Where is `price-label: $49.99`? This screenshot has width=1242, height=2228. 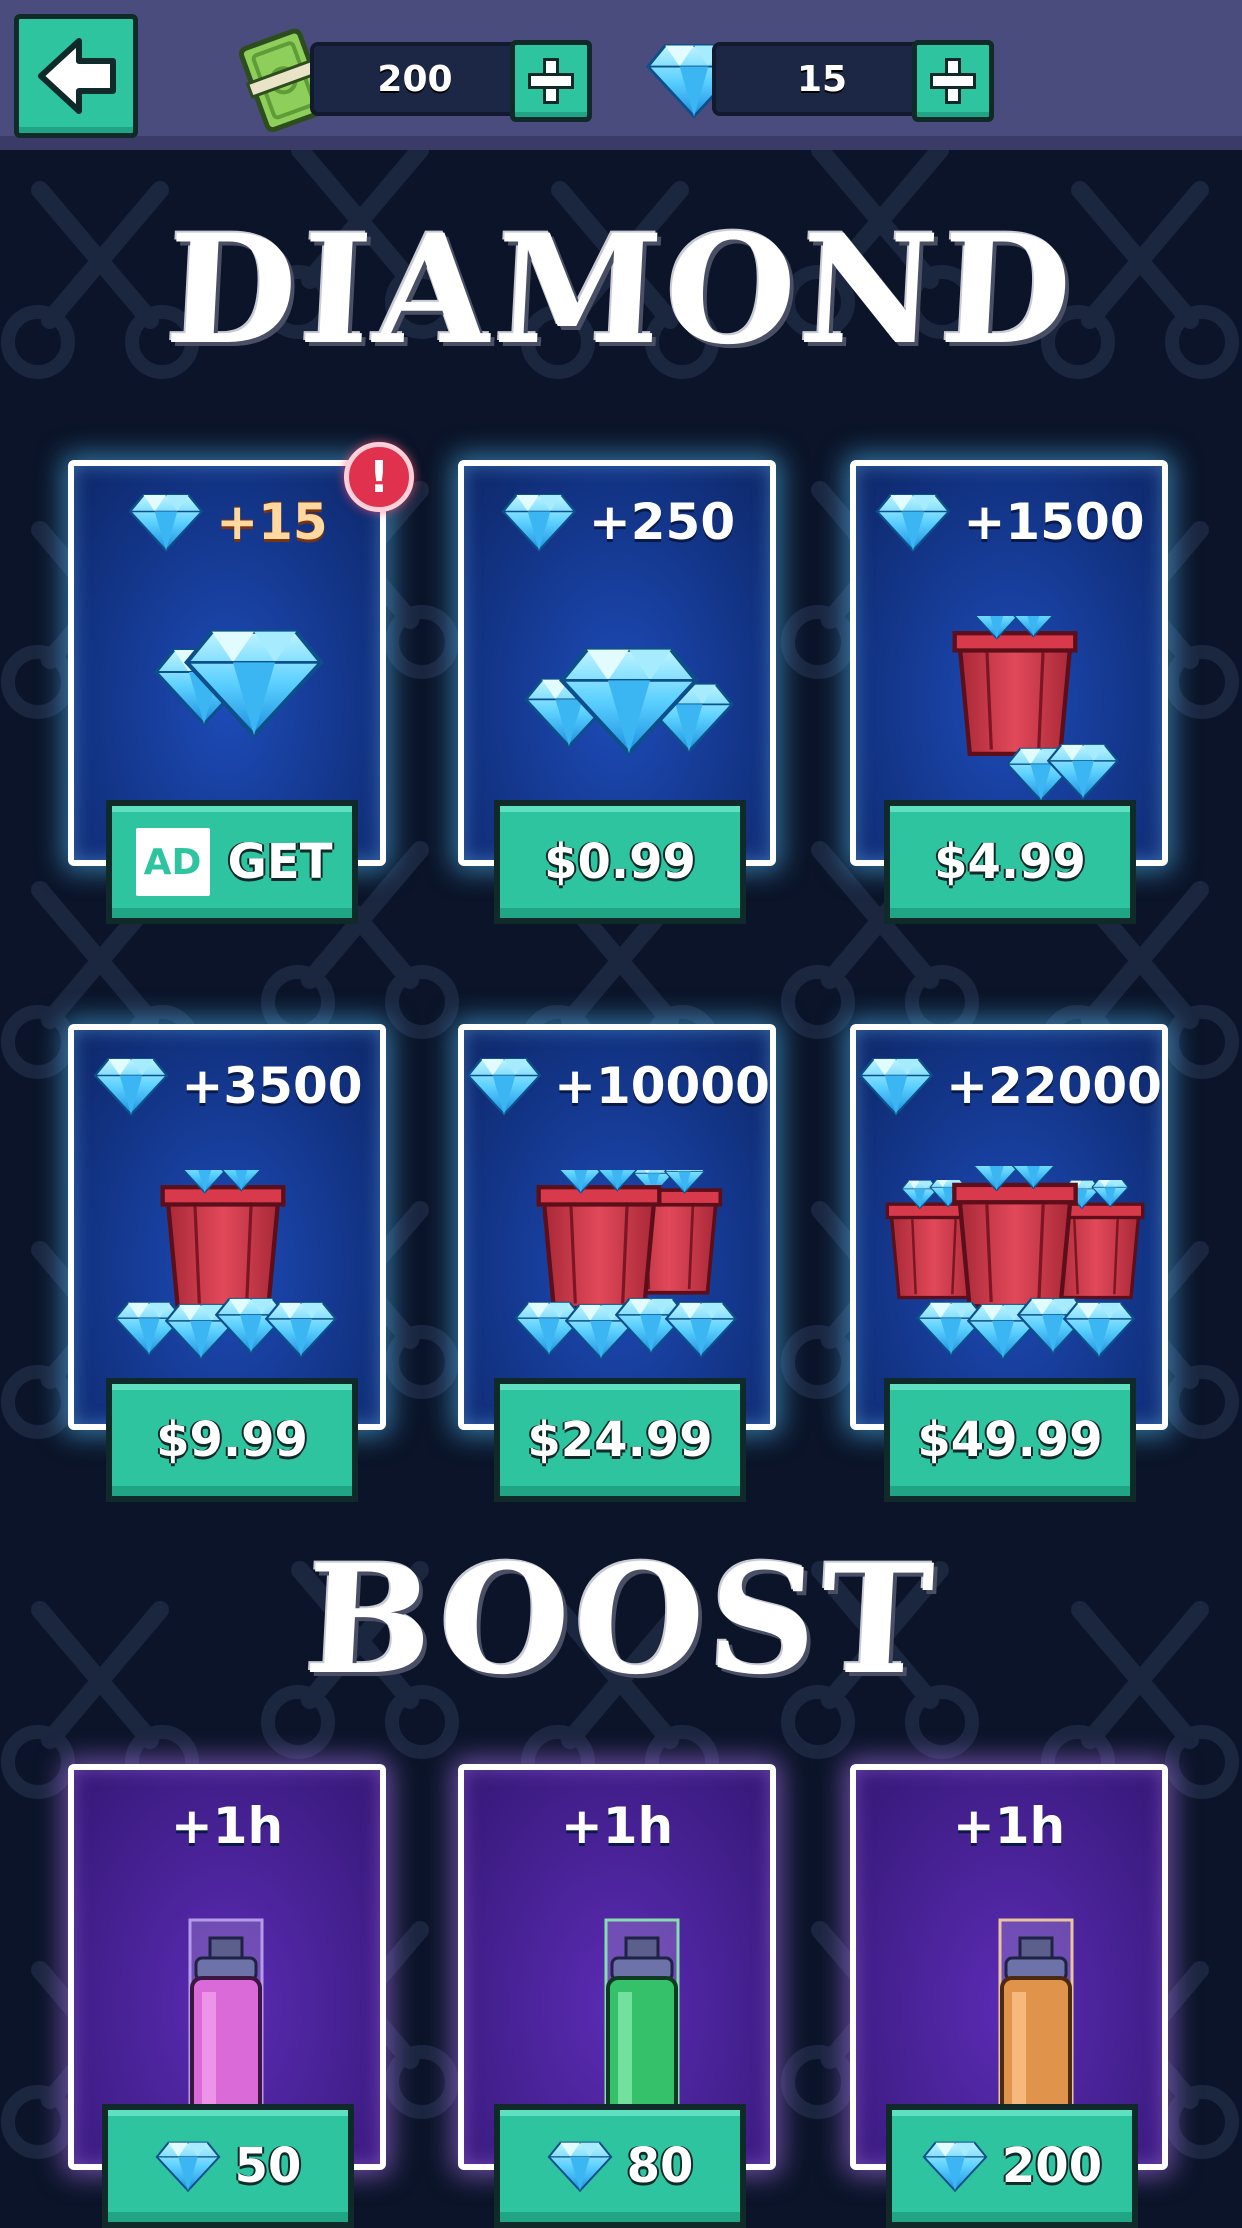 price-label: $49.99 is located at coordinates (1010, 1440).